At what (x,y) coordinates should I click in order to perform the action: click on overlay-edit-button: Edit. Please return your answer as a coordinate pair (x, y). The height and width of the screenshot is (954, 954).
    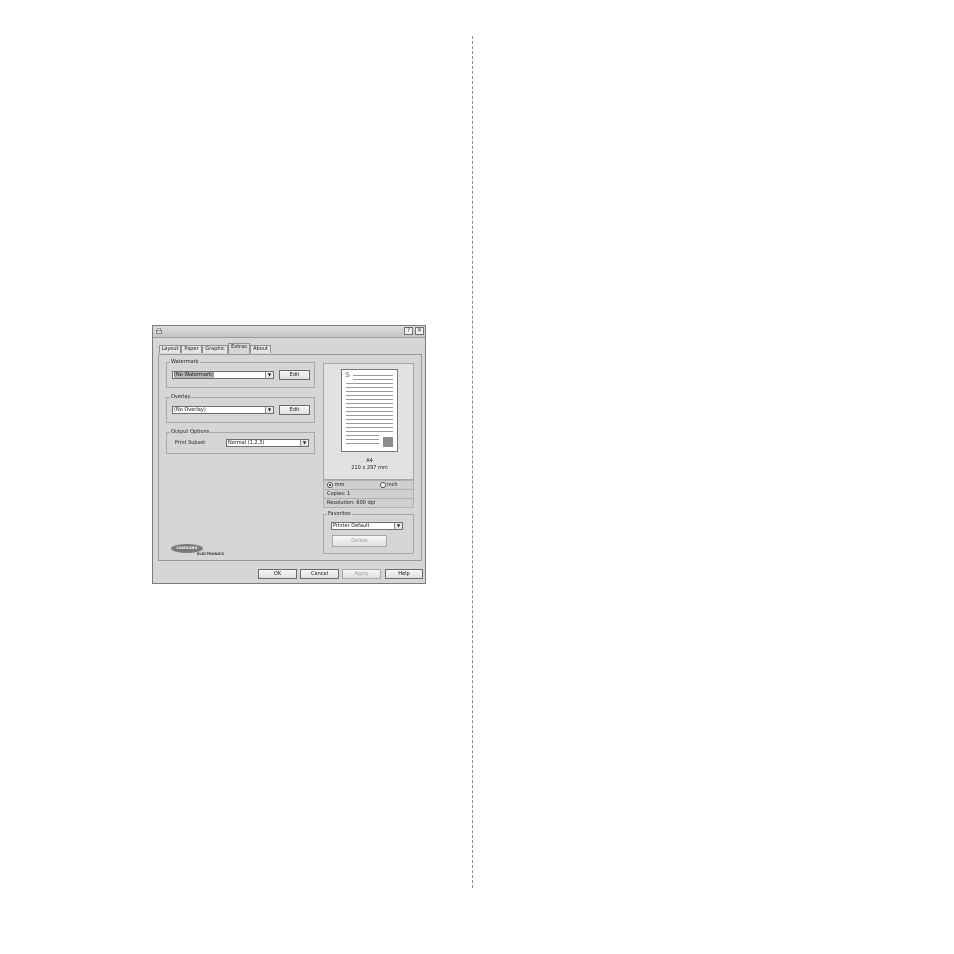
    Looking at the image, I should click on (294, 410).